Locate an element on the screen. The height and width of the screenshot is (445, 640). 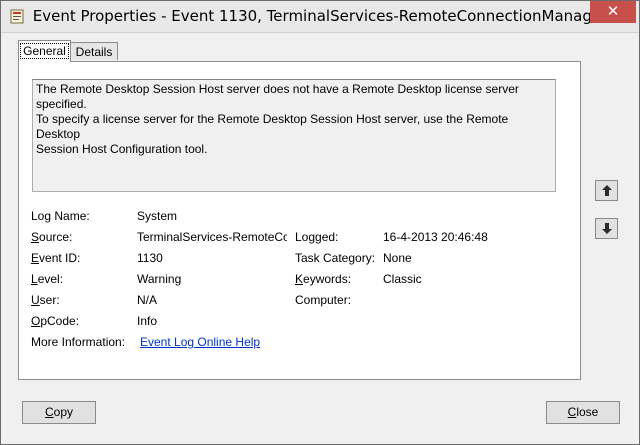
window-close-button: ✕ is located at coordinates (613, 12).